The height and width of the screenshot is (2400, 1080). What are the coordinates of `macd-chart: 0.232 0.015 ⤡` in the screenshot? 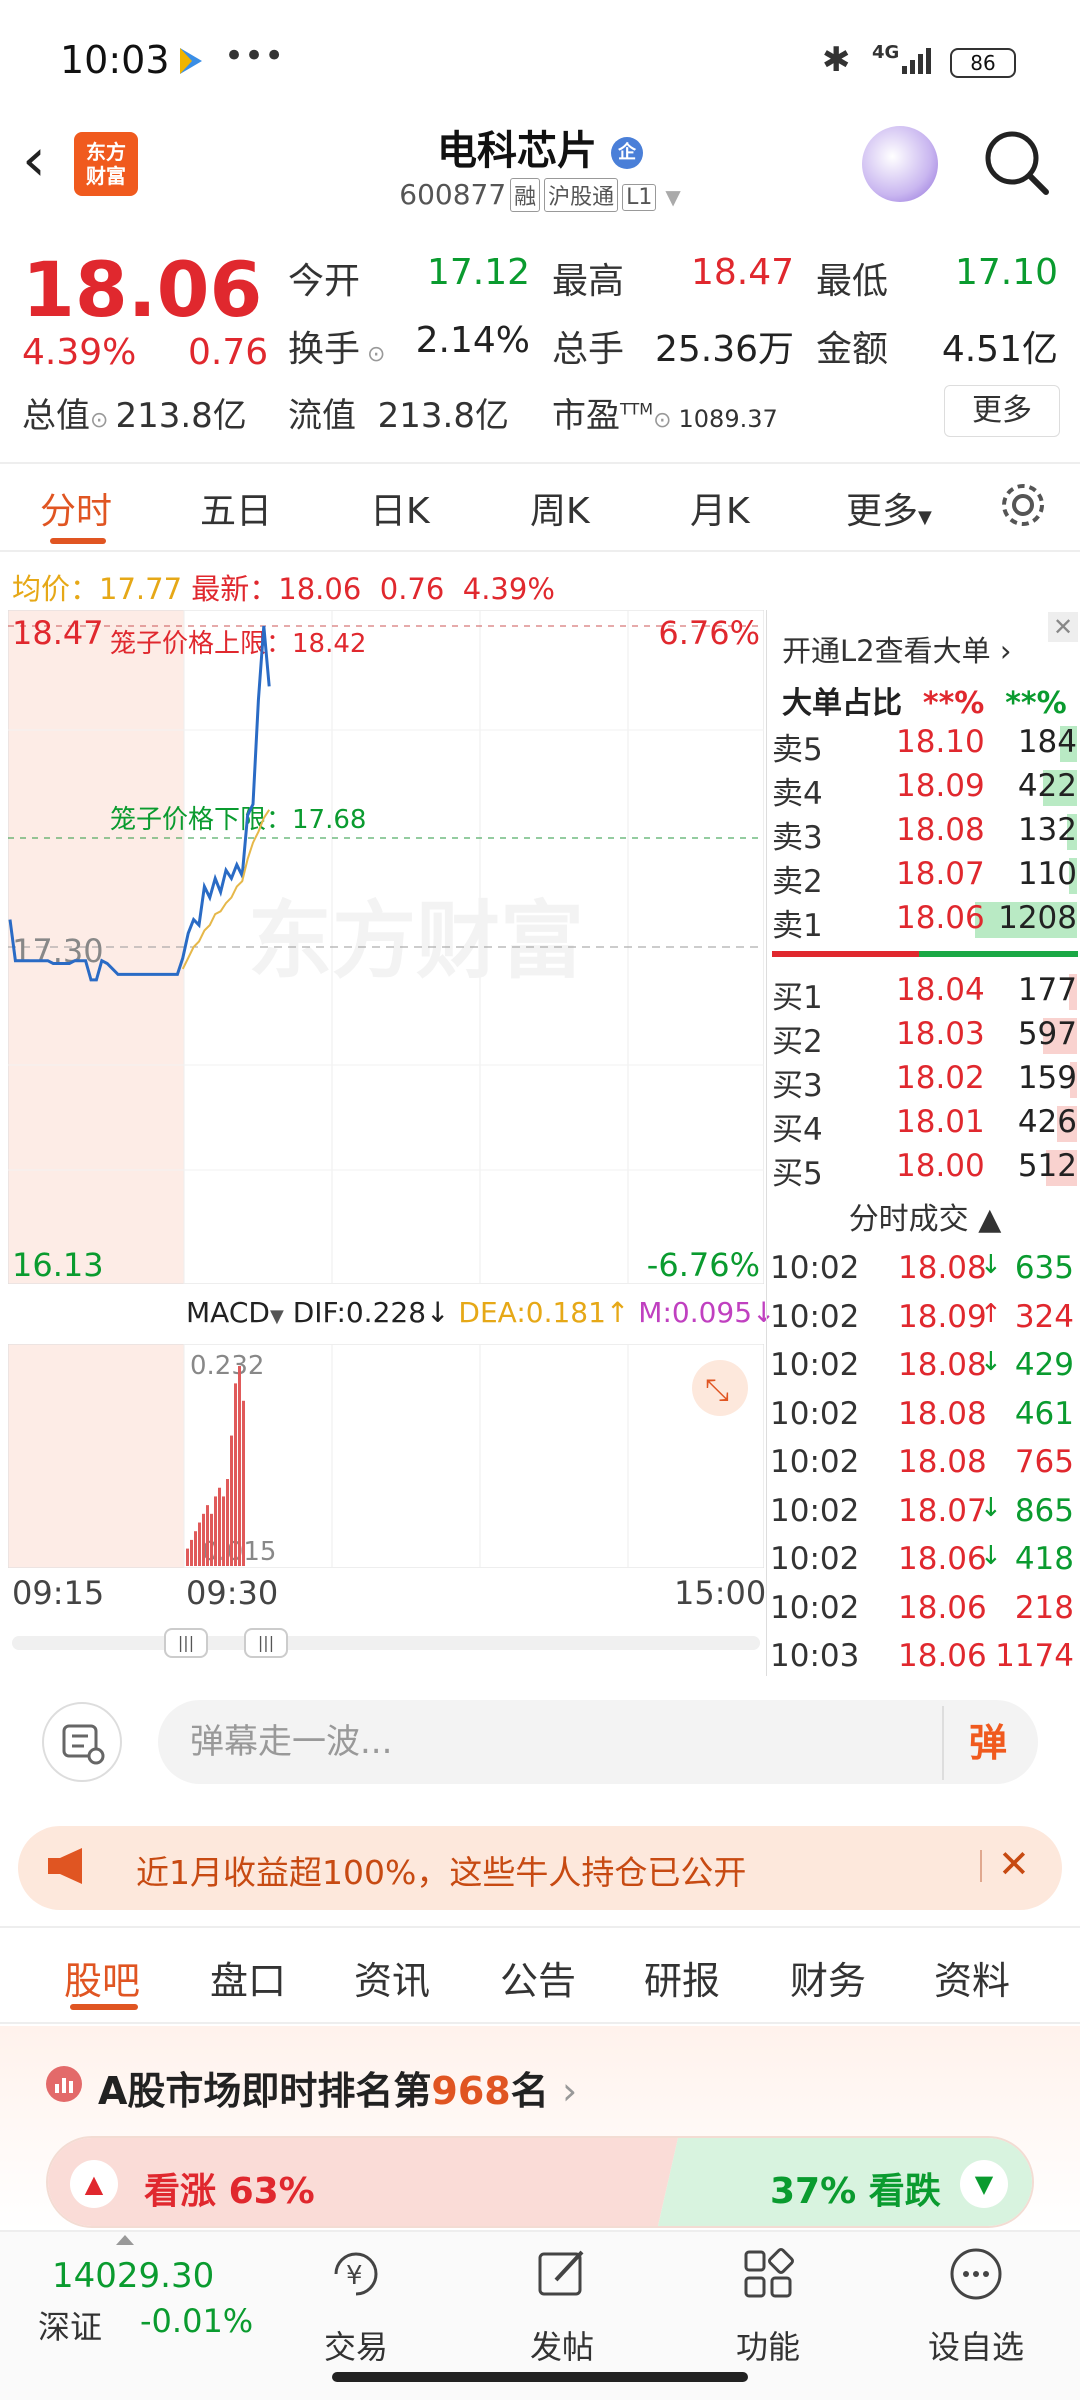 It's located at (386, 1456).